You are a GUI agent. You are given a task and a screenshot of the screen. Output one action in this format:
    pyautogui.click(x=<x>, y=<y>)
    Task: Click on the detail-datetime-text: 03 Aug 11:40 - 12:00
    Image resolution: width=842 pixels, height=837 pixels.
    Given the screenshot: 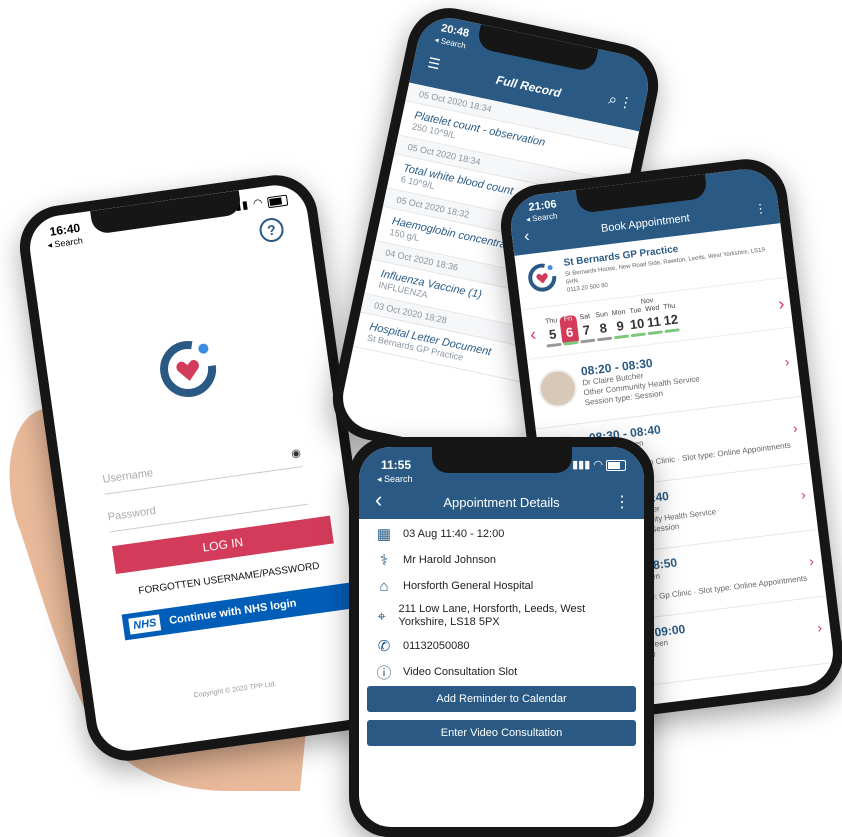 What is the action you would take?
    pyautogui.click(x=454, y=534)
    